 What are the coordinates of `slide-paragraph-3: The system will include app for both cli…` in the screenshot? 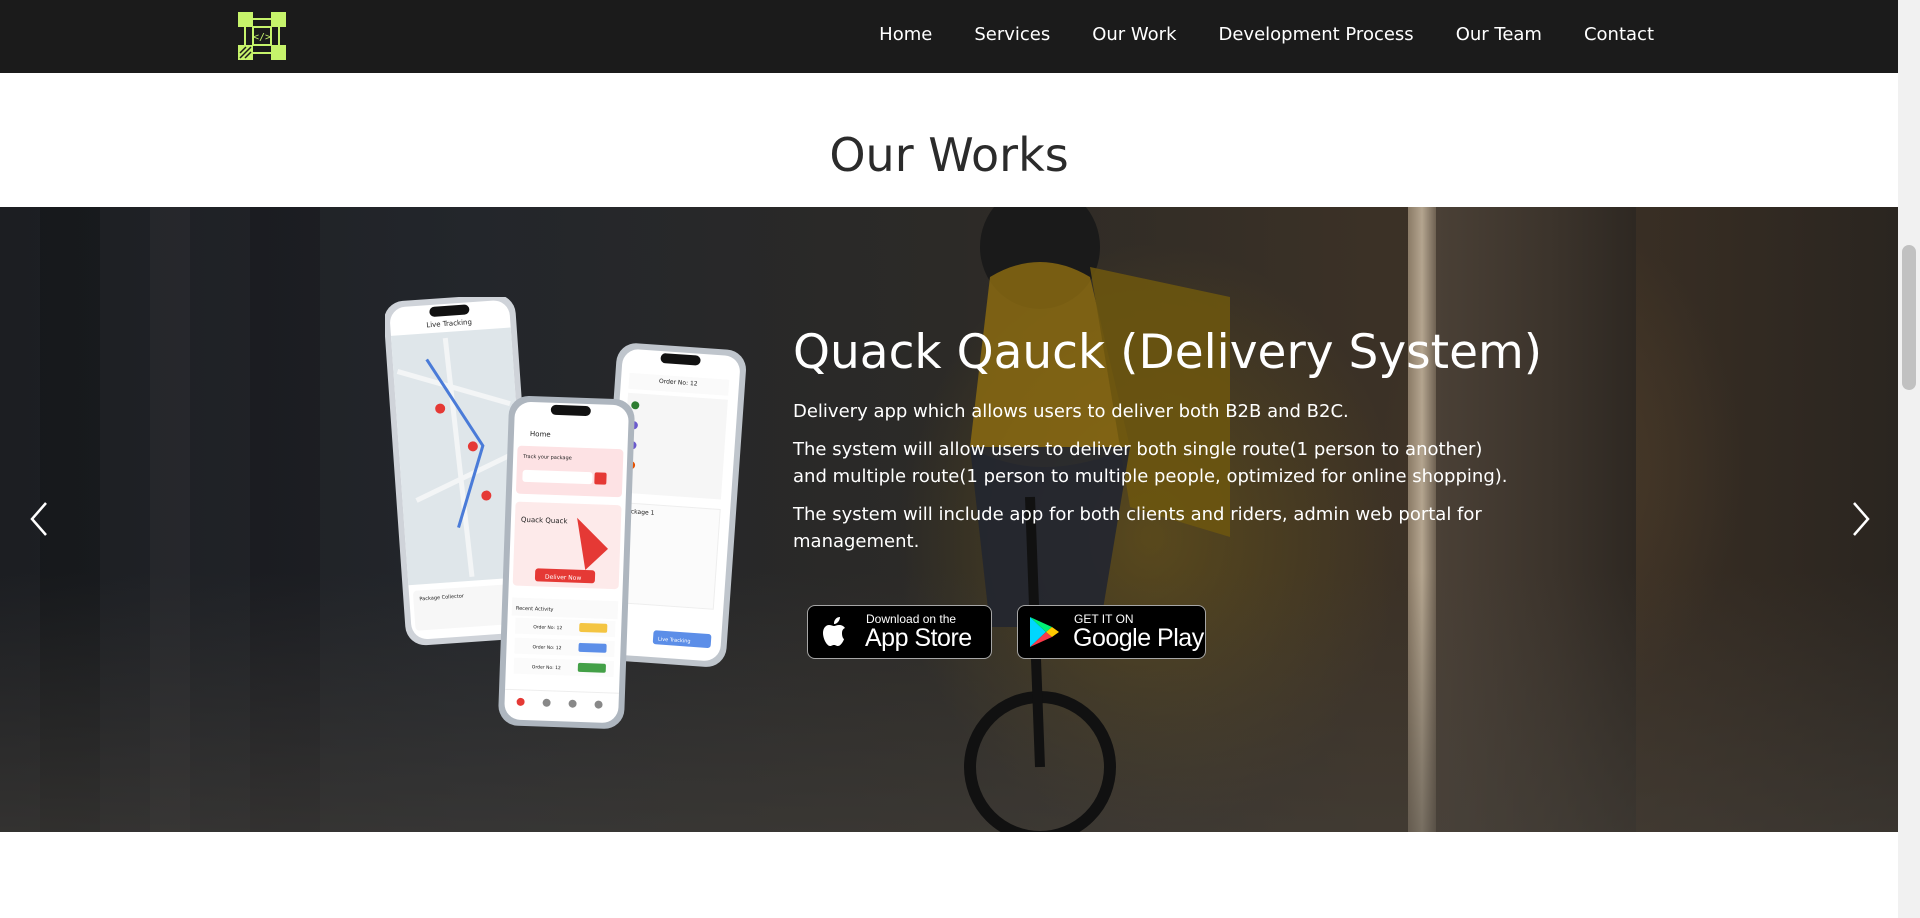 It's located at (1137, 528).